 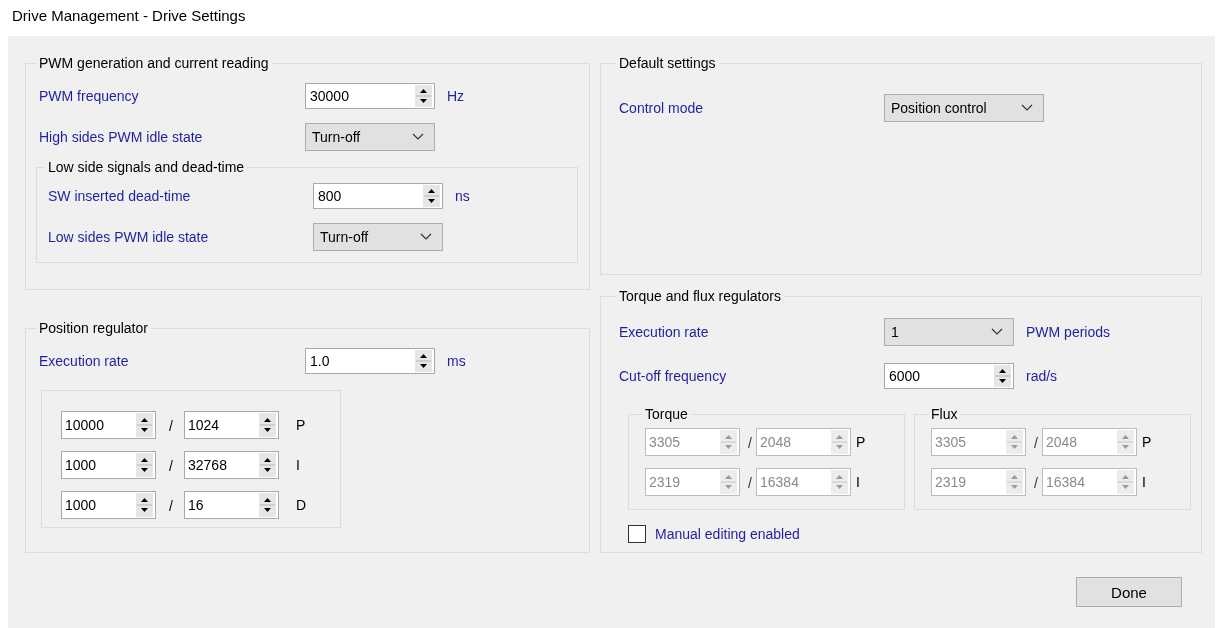 What do you see at coordinates (121, 136) in the screenshot?
I see `field-label: High sides PWM idle state` at bounding box center [121, 136].